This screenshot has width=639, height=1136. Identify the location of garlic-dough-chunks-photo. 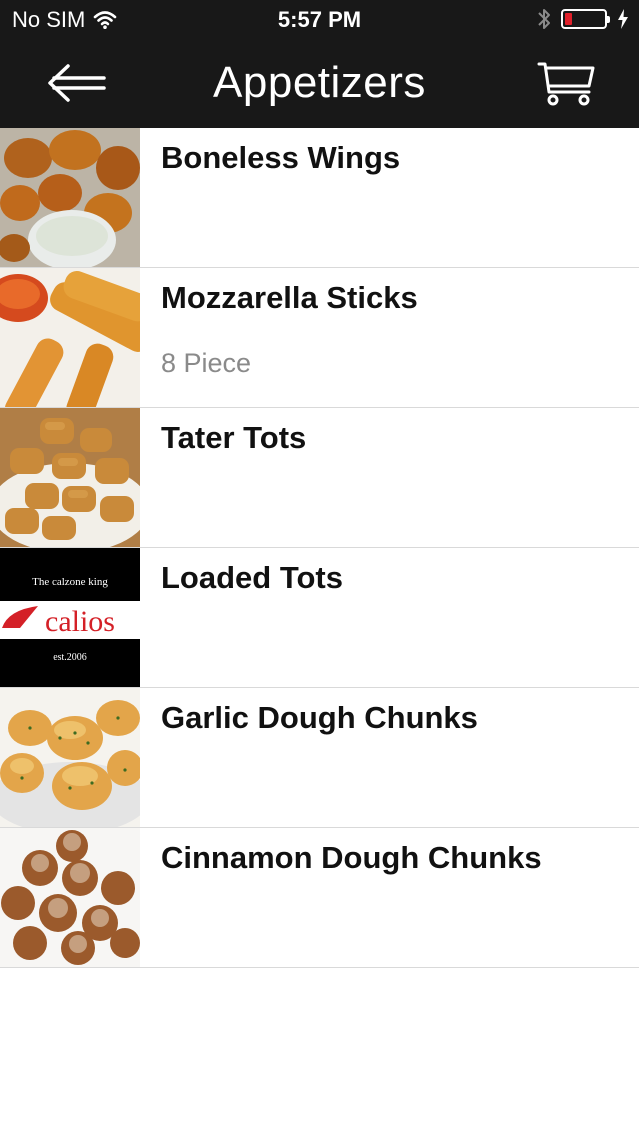
(70, 757).